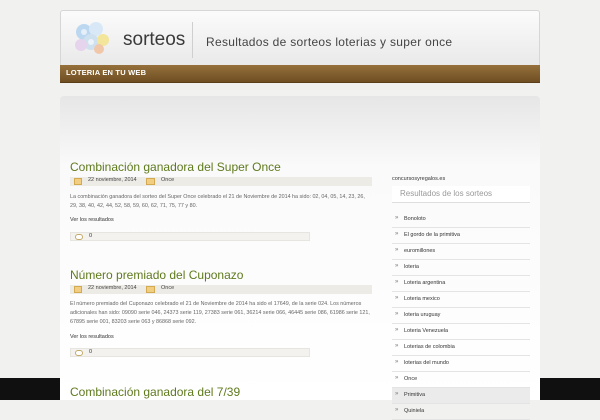 The image size is (600, 420). Describe the element at coordinates (461, 284) in the screenshot. I see `sidebar-item: » Loteria argentina` at that location.